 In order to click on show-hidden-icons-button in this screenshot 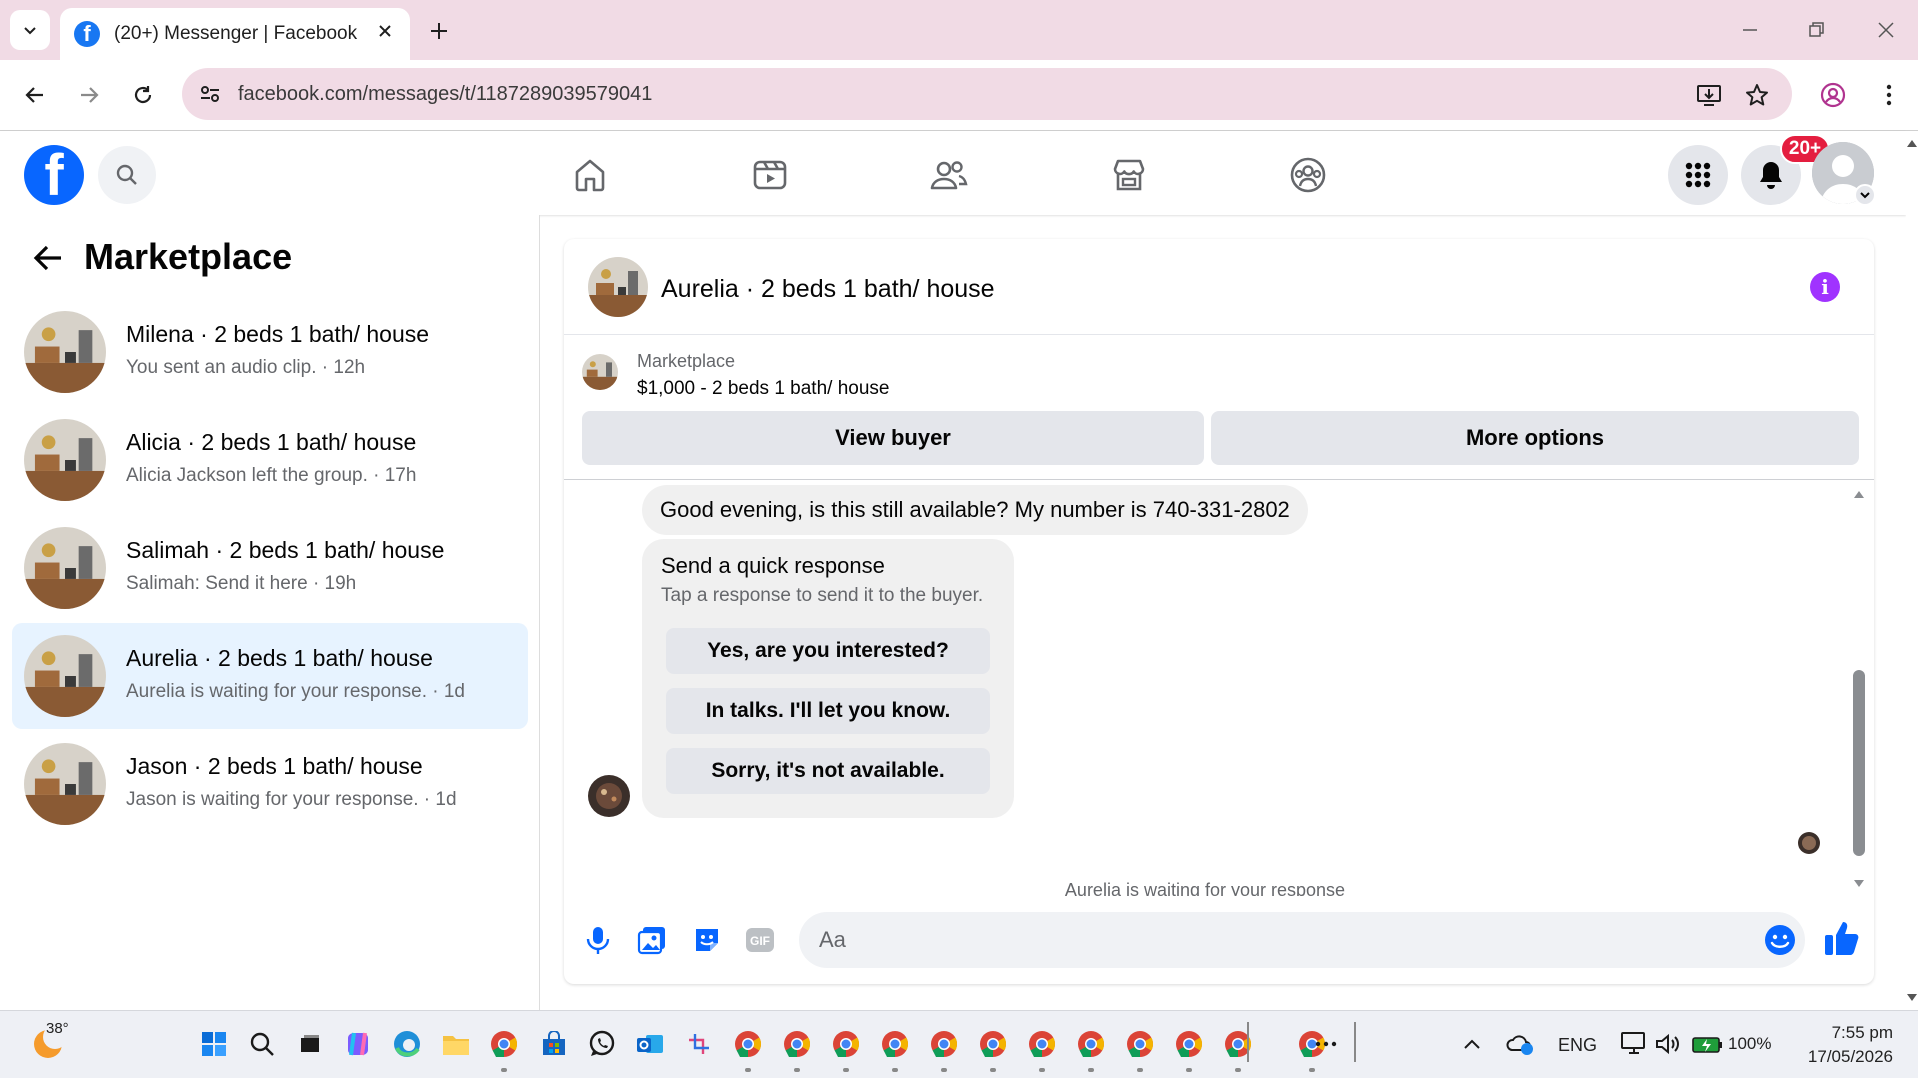, I will do `click(1472, 1044)`.